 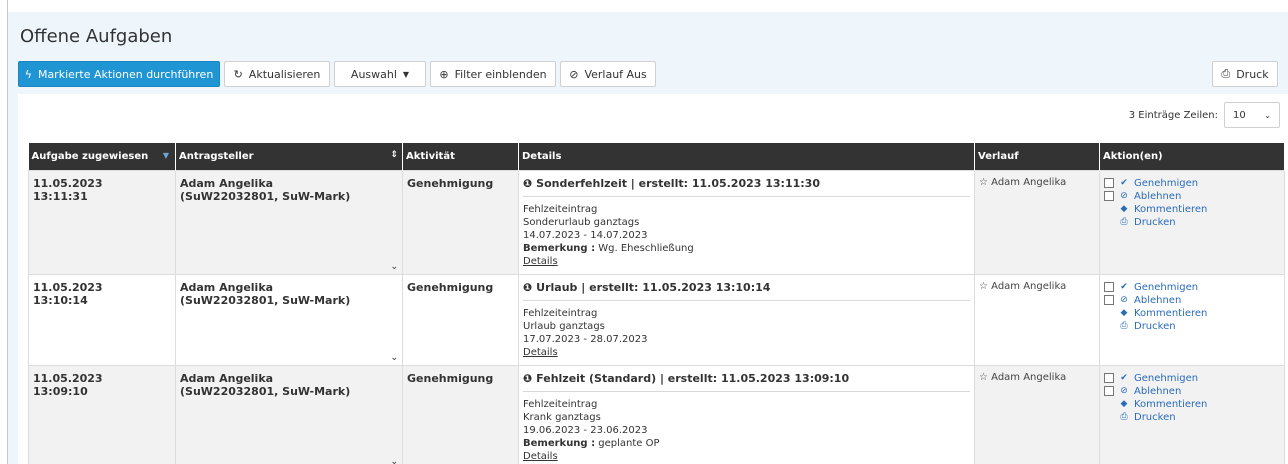 What do you see at coordinates (102, 414) in the screenshot?
I see `assigned-cell: 11.05.2023 13:09:10` at bounding box center [102, 414].